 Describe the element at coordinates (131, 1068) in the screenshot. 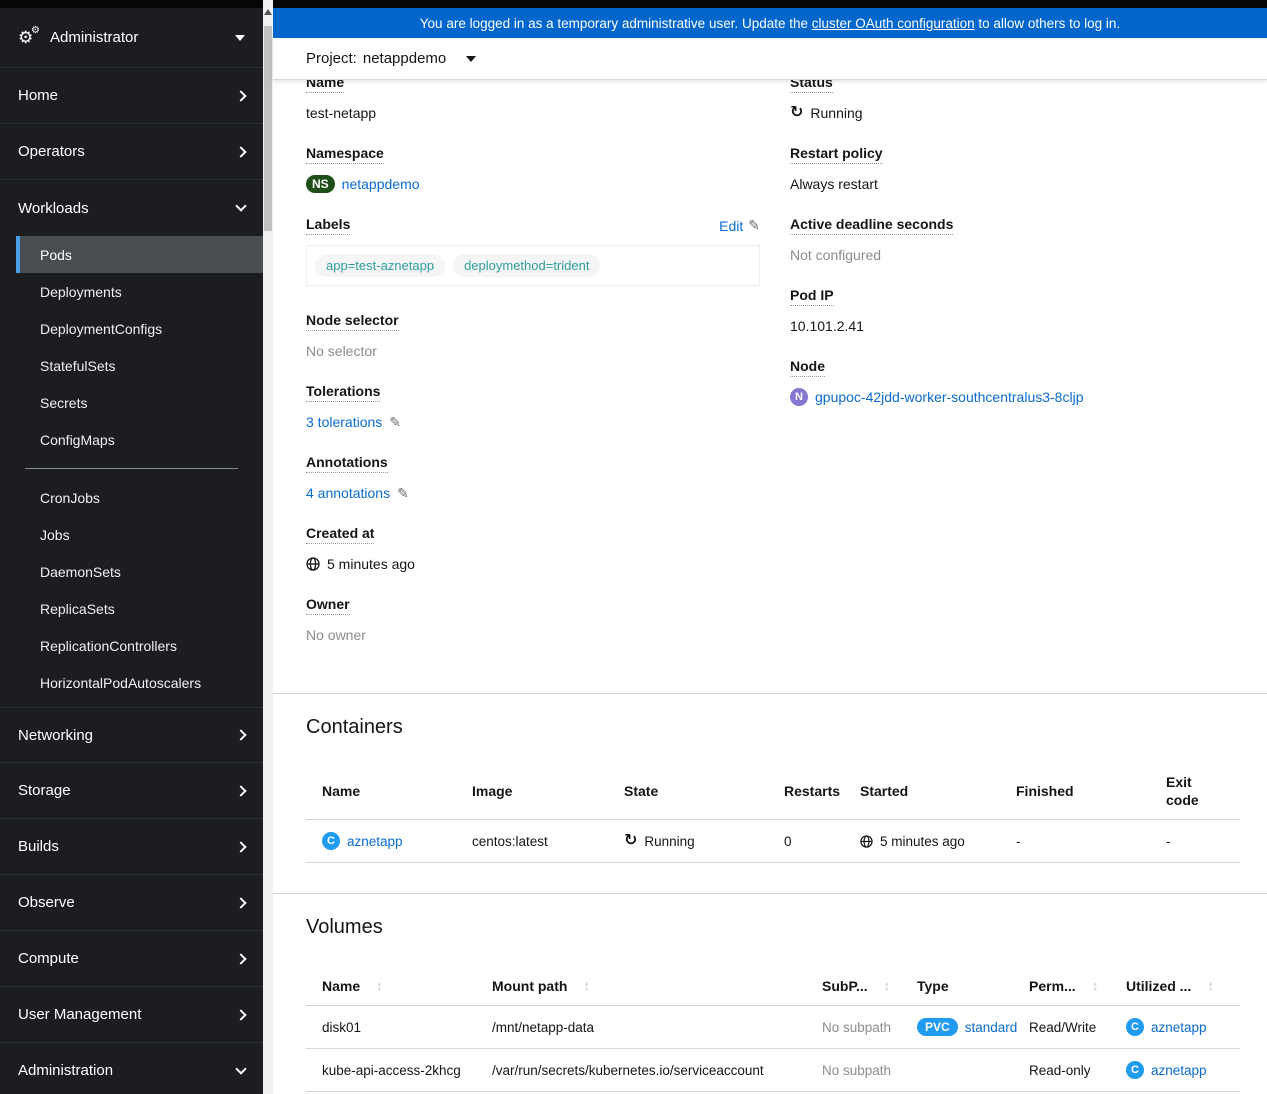

I see `sidebar-item-administration: Administration` at that location.